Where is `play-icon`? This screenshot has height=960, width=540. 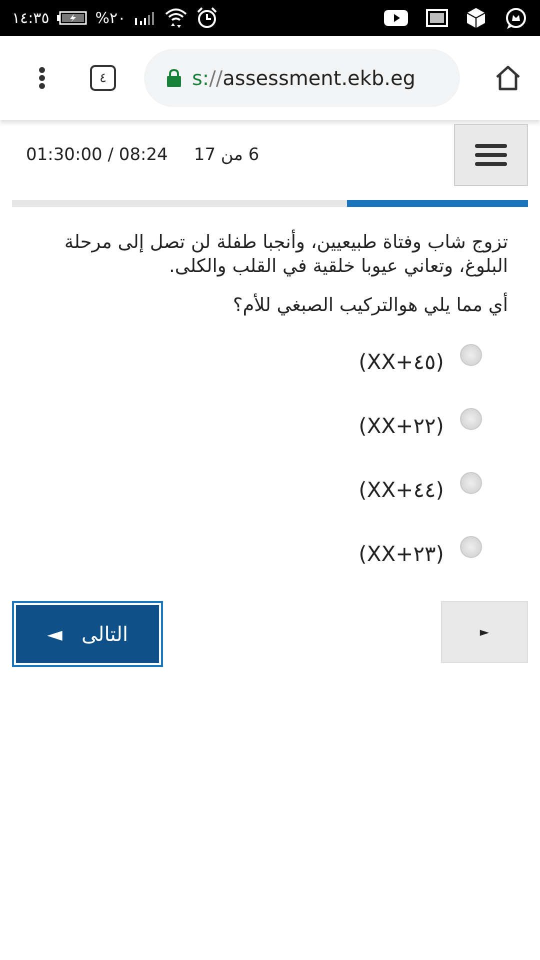
play-icon is located at coordinates (396, 18).